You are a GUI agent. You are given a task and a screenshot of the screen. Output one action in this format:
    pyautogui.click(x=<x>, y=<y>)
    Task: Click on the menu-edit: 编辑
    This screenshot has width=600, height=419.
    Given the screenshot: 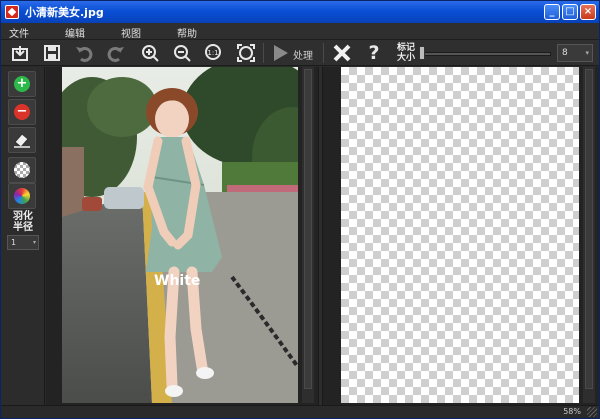 What is the action you would take?
    pyautogui.click(x=75, y=32)
    